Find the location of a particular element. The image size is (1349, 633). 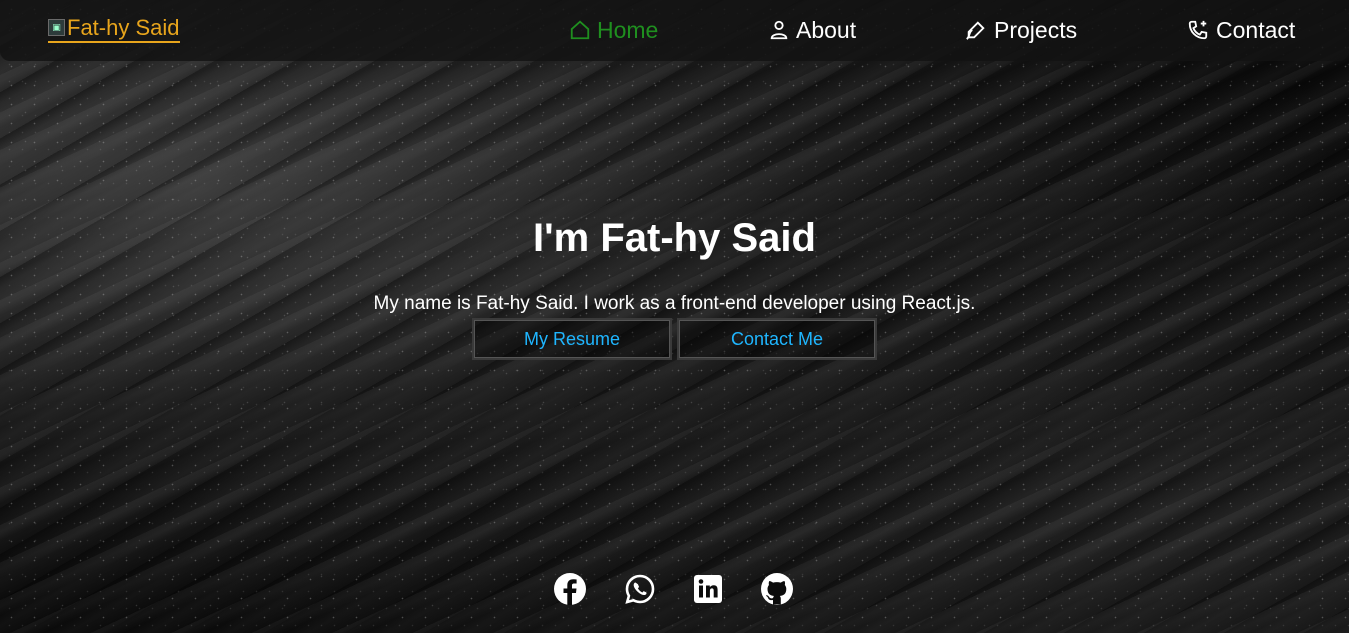

contact-me-button: Contact Me is located at coordinates (777, 339).